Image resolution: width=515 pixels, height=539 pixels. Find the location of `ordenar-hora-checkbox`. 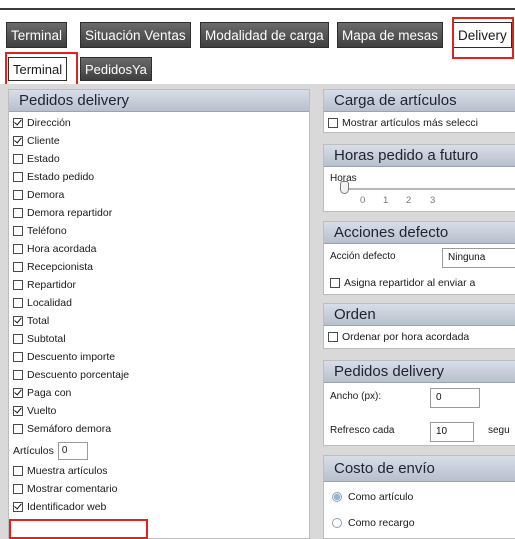

ordenar-hora-checkbox is located at coordinates (333, 337).